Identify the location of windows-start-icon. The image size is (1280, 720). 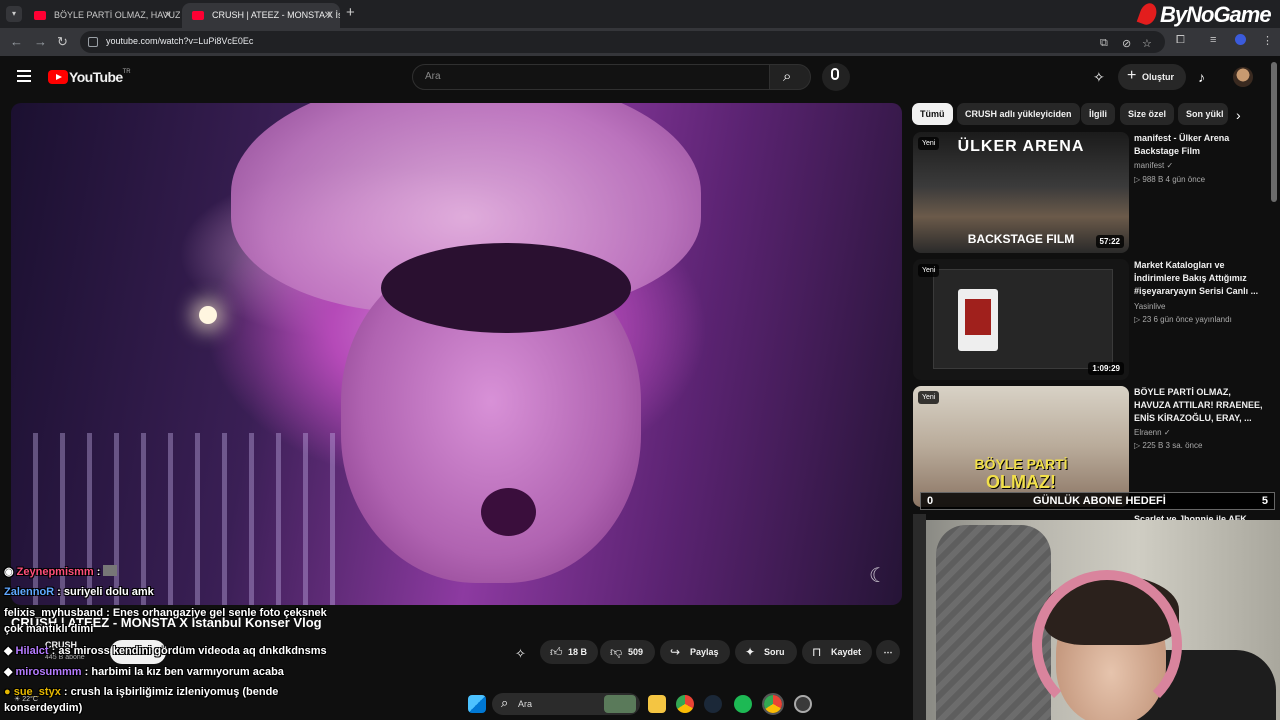
(477, 704).